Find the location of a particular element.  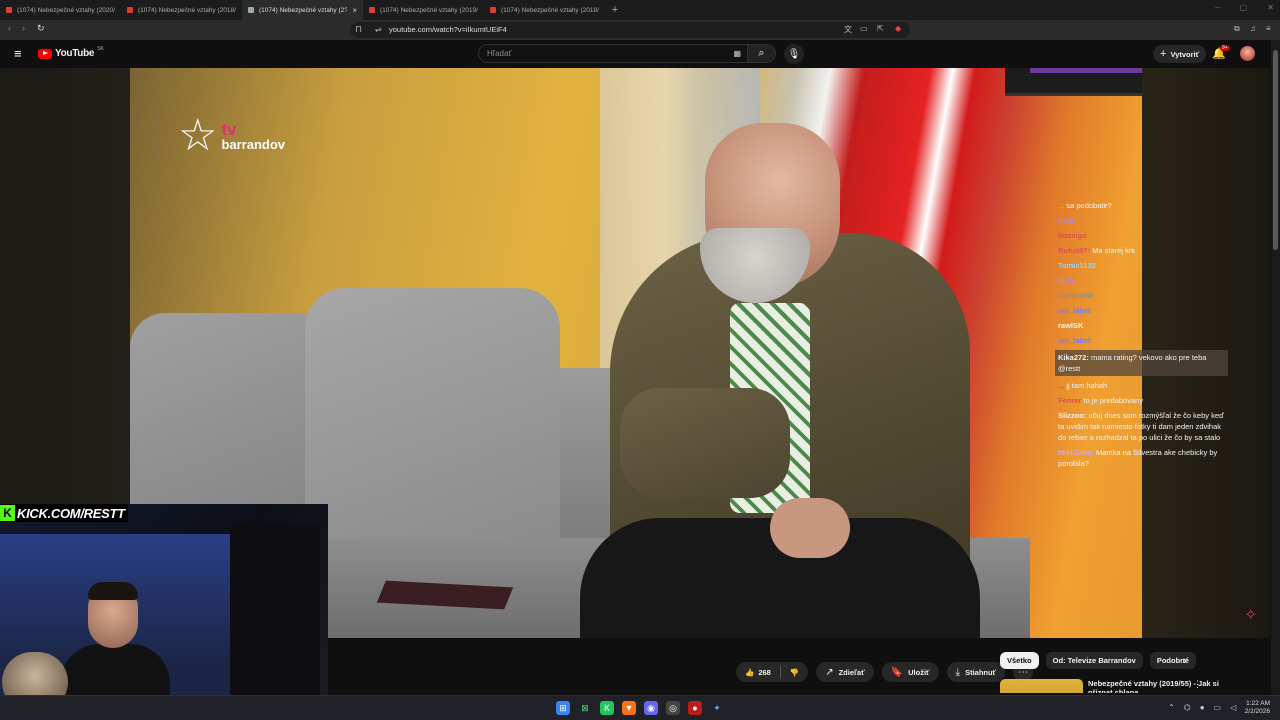

volume-icon: ◁ is located at coordinates (1233, 707).